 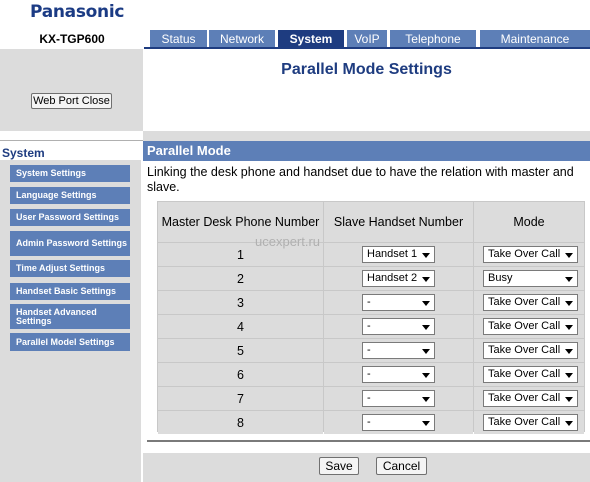 What do you see at coordinates (368, 441) in the screenshot?
I see `footer-divider` at bounding box center [368, 441].